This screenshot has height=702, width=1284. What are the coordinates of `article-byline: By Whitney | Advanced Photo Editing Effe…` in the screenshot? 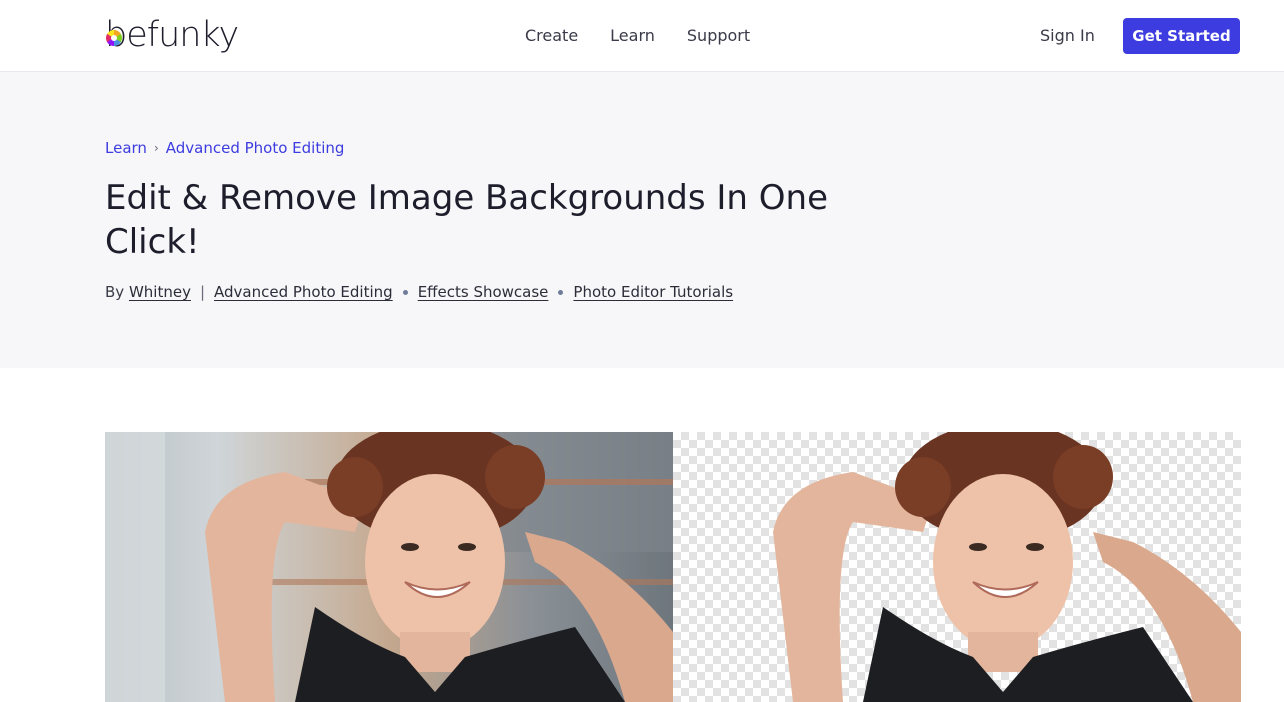 It's located at (419, 292).